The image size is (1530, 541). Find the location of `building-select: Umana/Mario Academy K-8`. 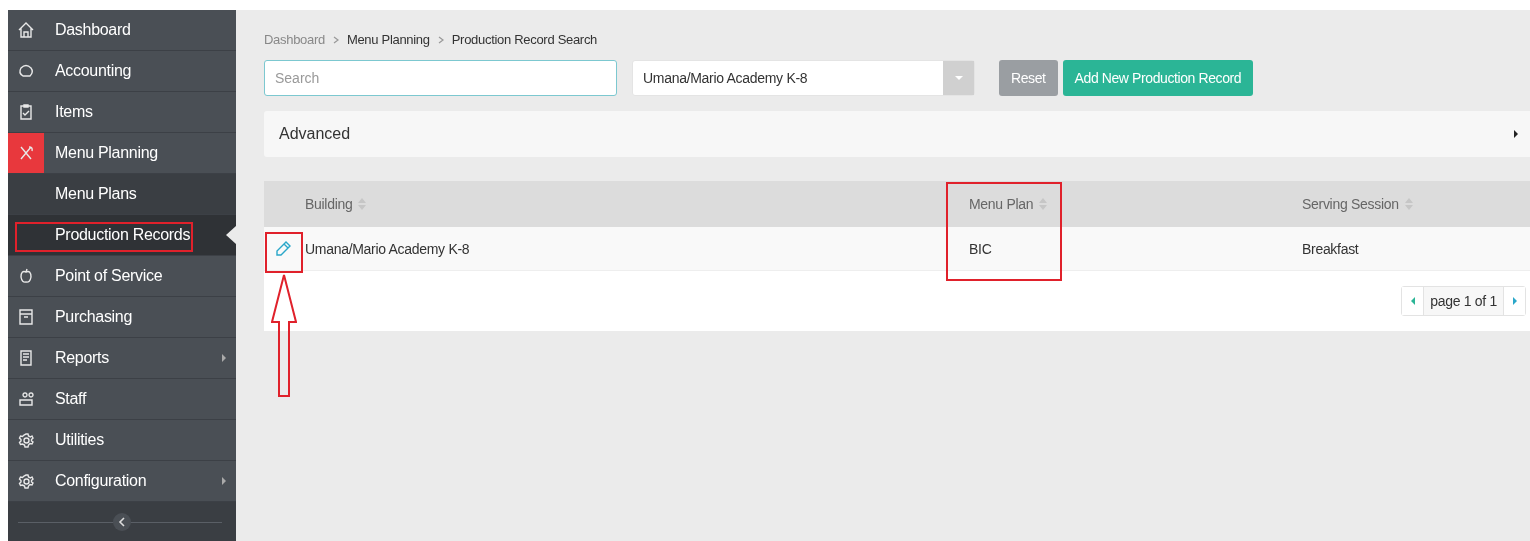

building-select: Umana/Mario Academy K-8 is located at coordinates (803, 78).